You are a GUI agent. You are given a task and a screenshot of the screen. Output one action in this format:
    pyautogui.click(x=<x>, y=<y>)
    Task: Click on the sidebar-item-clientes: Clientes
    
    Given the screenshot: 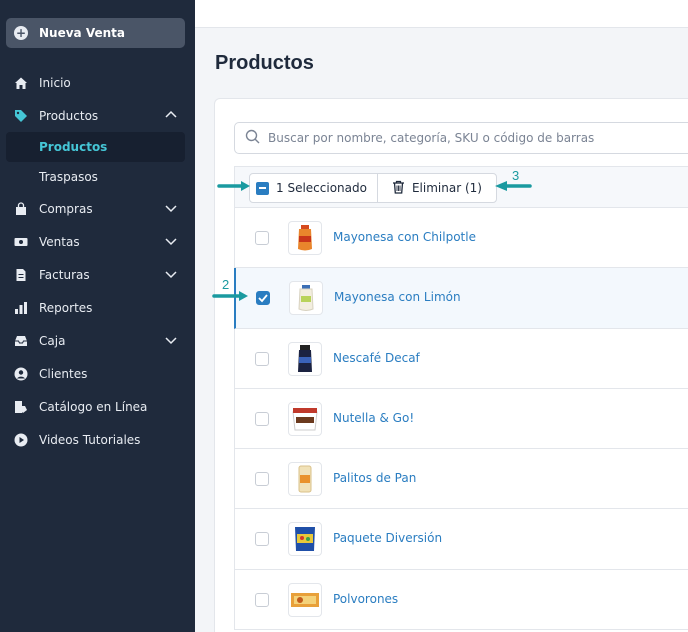 What is the action you would take?
    pyautogui.click(x=97, y=373)
    